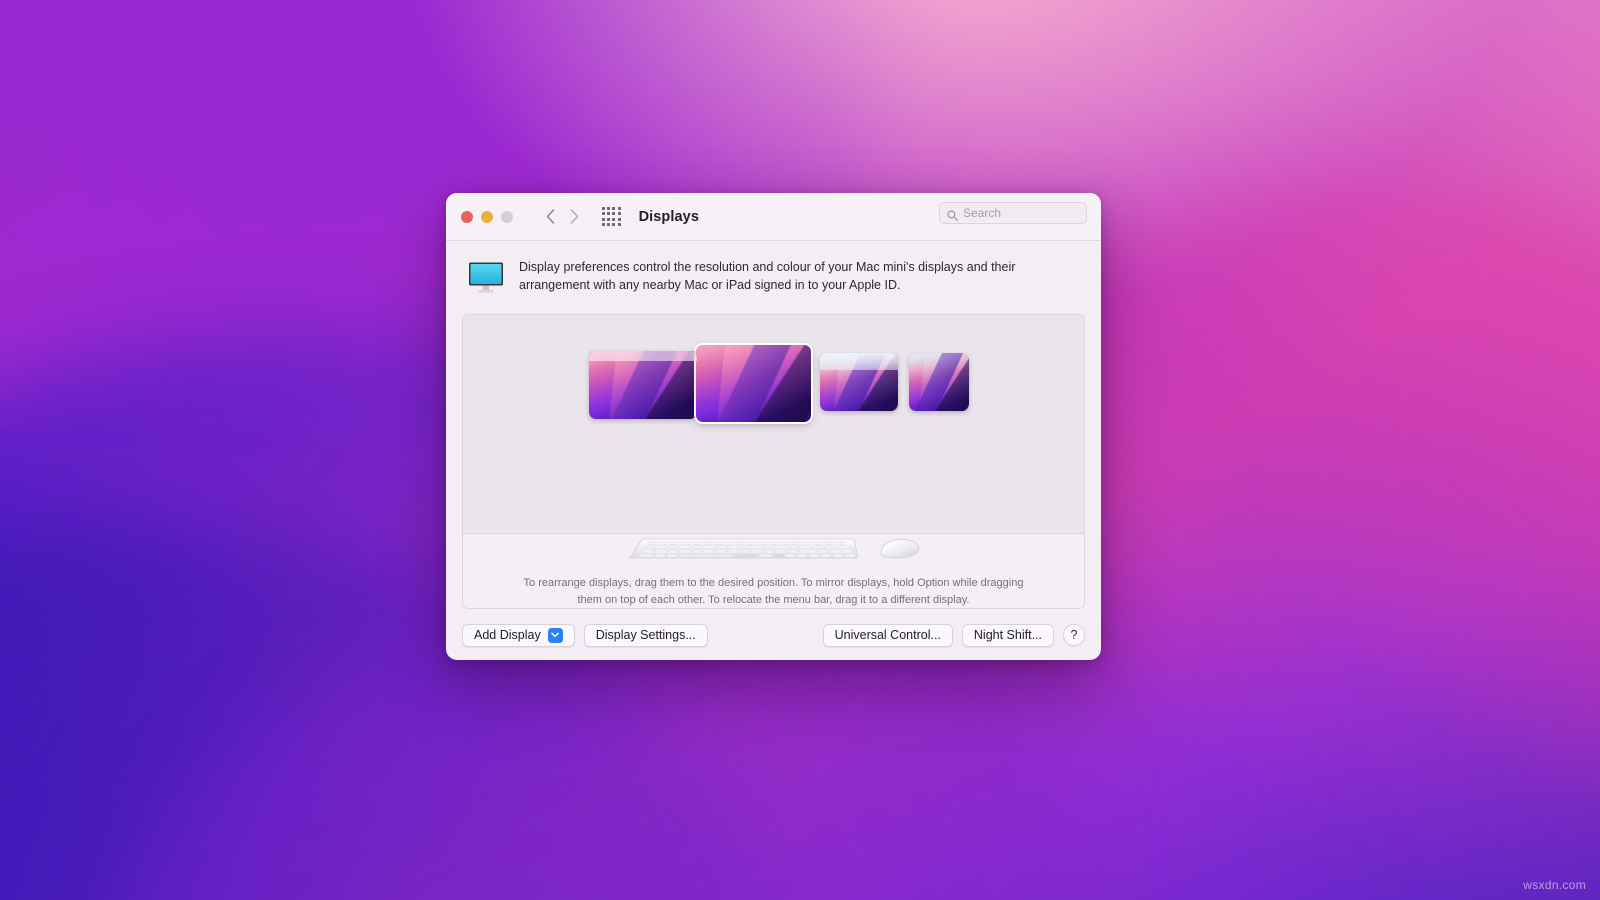  Describe the element at coordinates (507, 635) in the screenshot. I see `add-display-label: Add Display` at that location.